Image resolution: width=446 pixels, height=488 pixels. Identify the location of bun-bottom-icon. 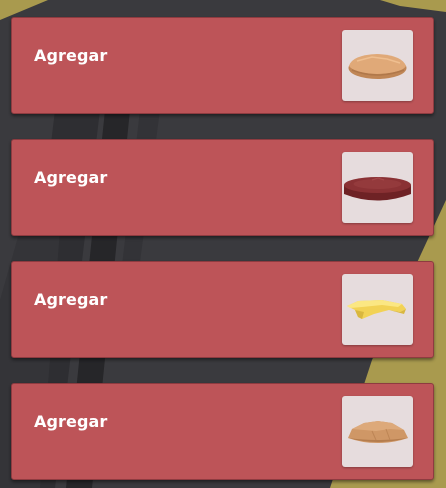
(378, 432).